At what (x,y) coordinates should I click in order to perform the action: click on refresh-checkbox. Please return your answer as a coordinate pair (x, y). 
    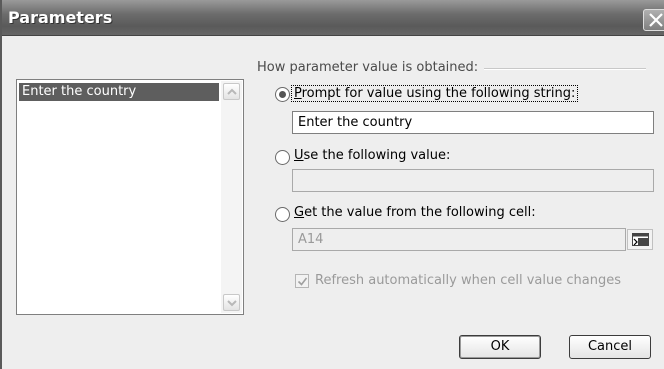
    Looking at the image, I should click on (302, 281).